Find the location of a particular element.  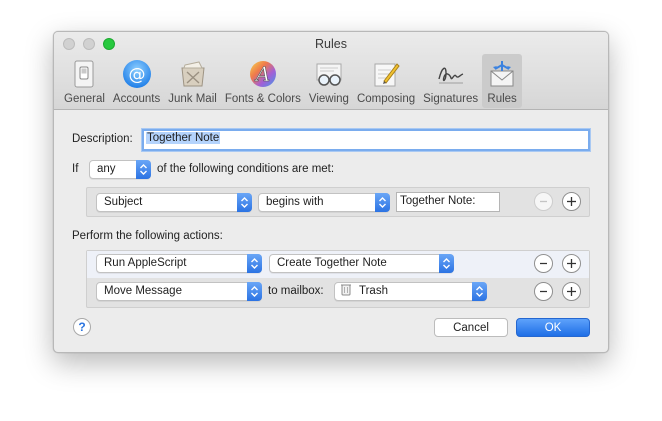

action-type-popup: Run AppleScript is located at coordinates (179, 263).